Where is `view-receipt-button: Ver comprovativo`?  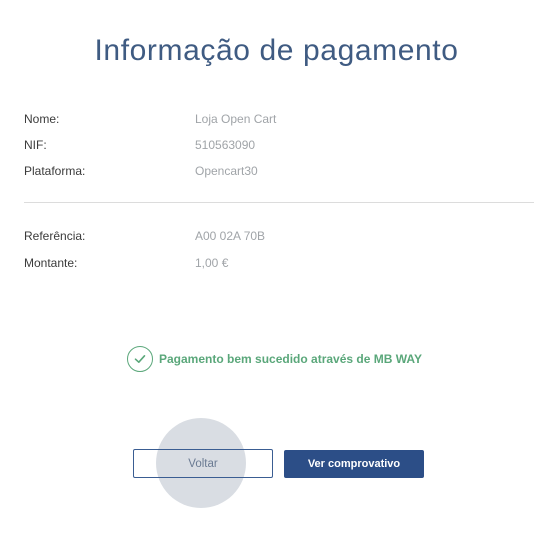
view-receipt-button: Ver comprovativo is located at coordinates (354, 464).